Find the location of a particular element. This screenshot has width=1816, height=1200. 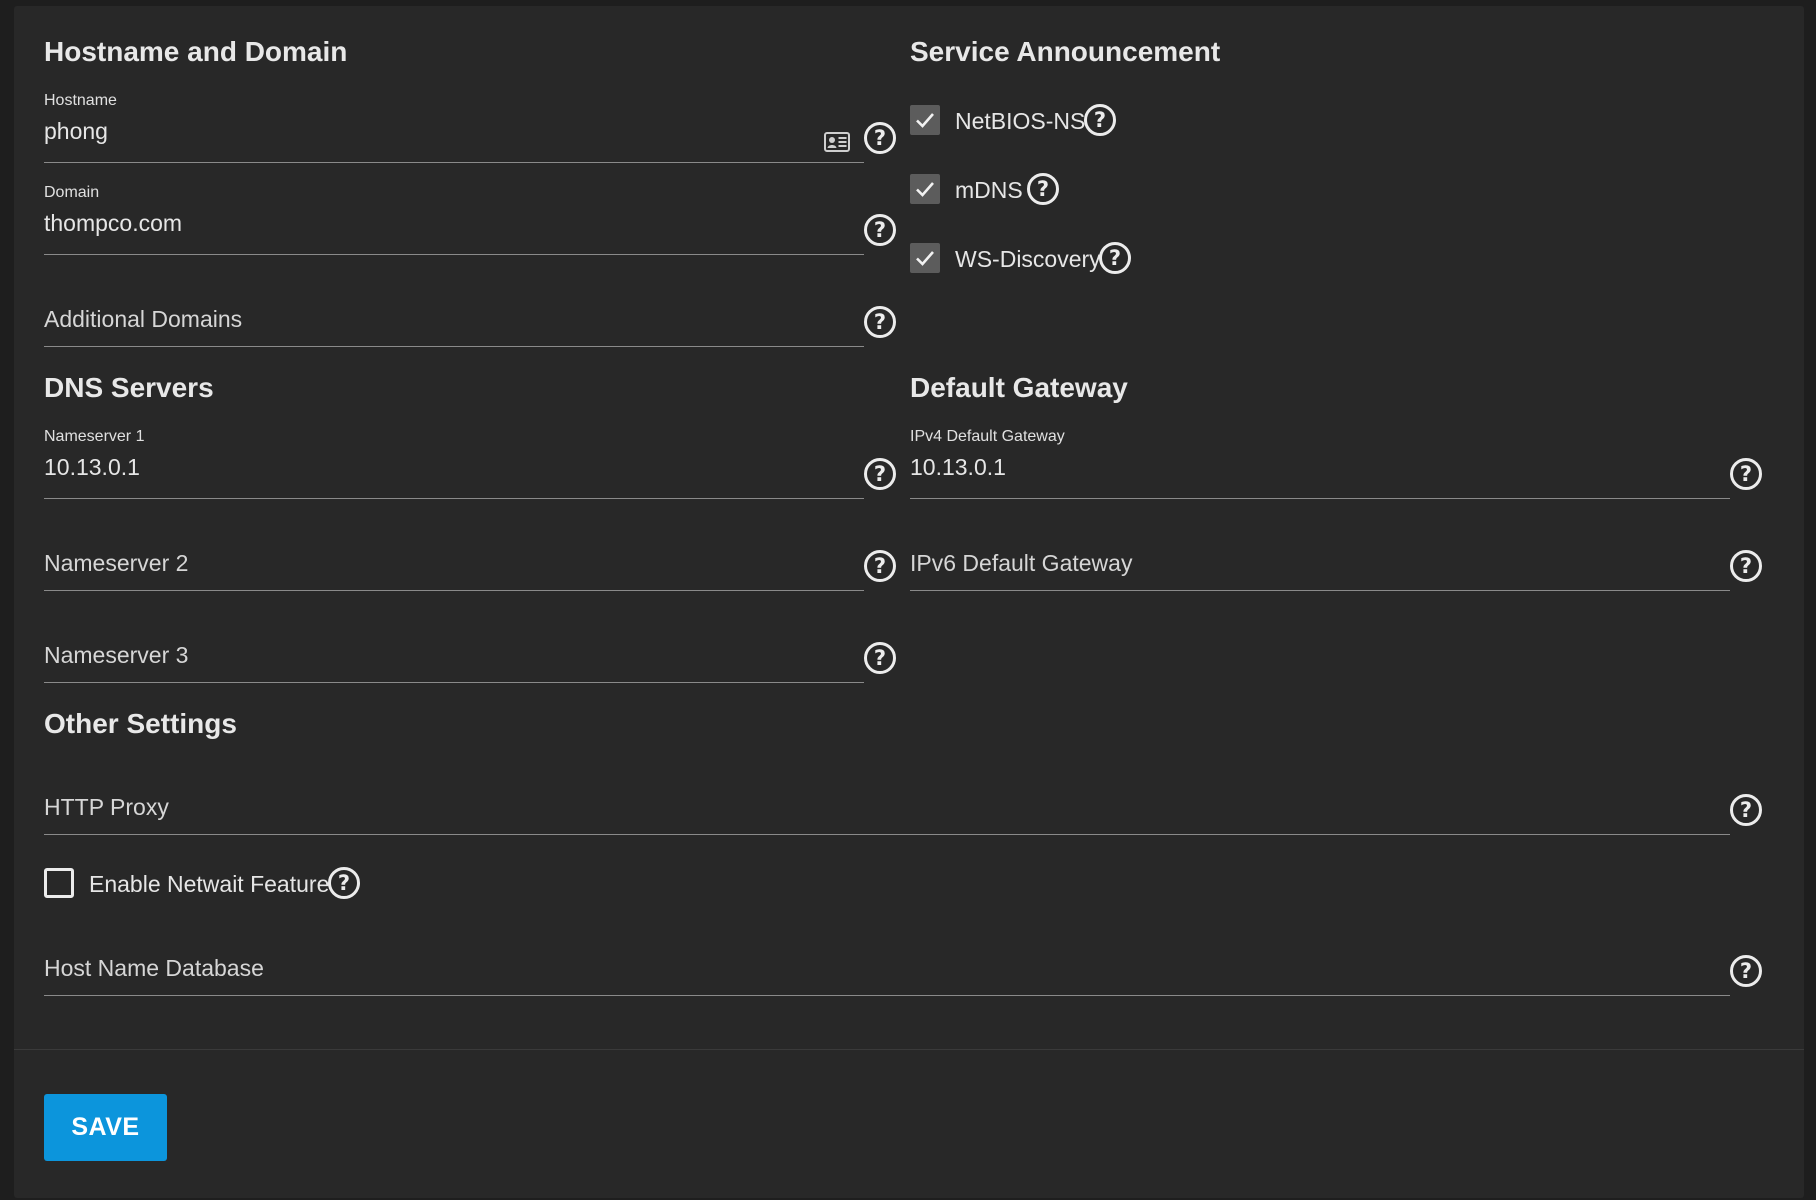

host-name-database-underline is located at coordinates (887, 995).